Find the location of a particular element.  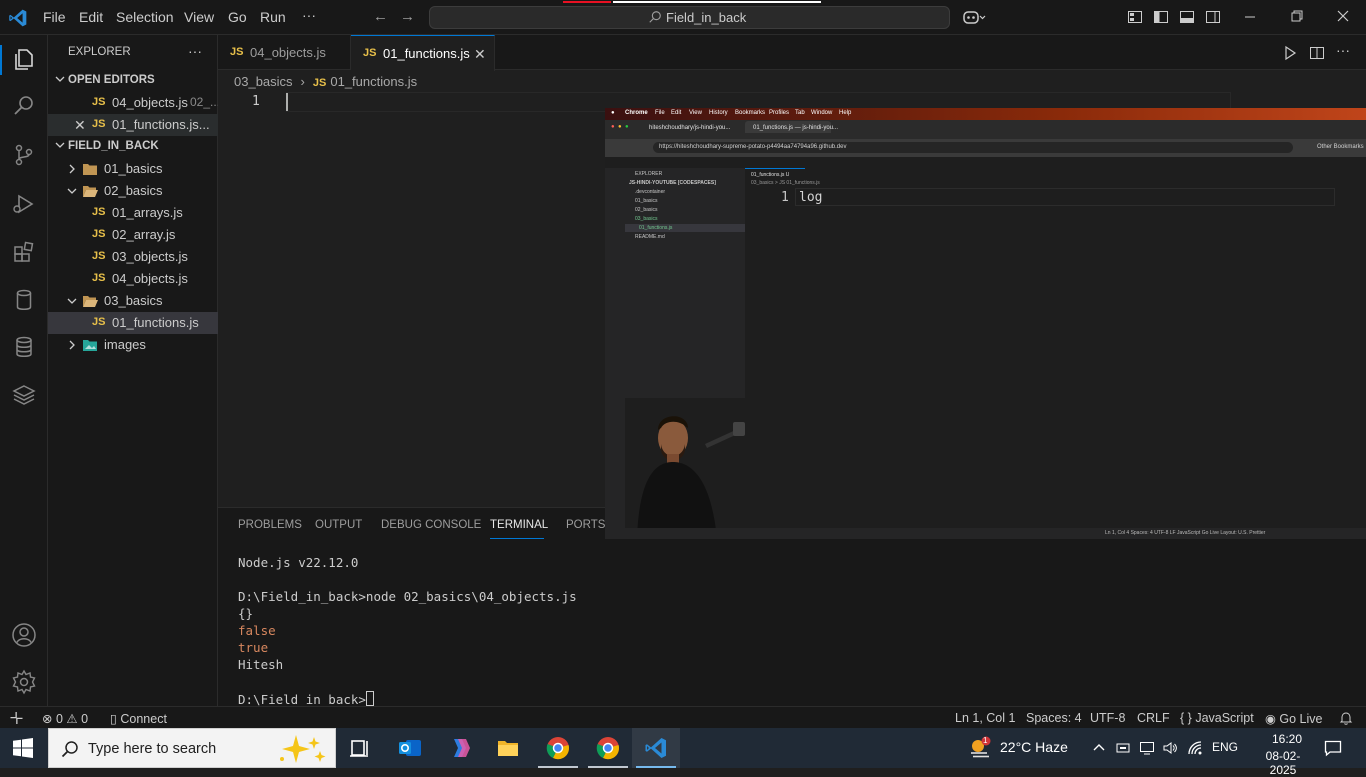

taskbar-copilot is located at coordinates (460, 748).